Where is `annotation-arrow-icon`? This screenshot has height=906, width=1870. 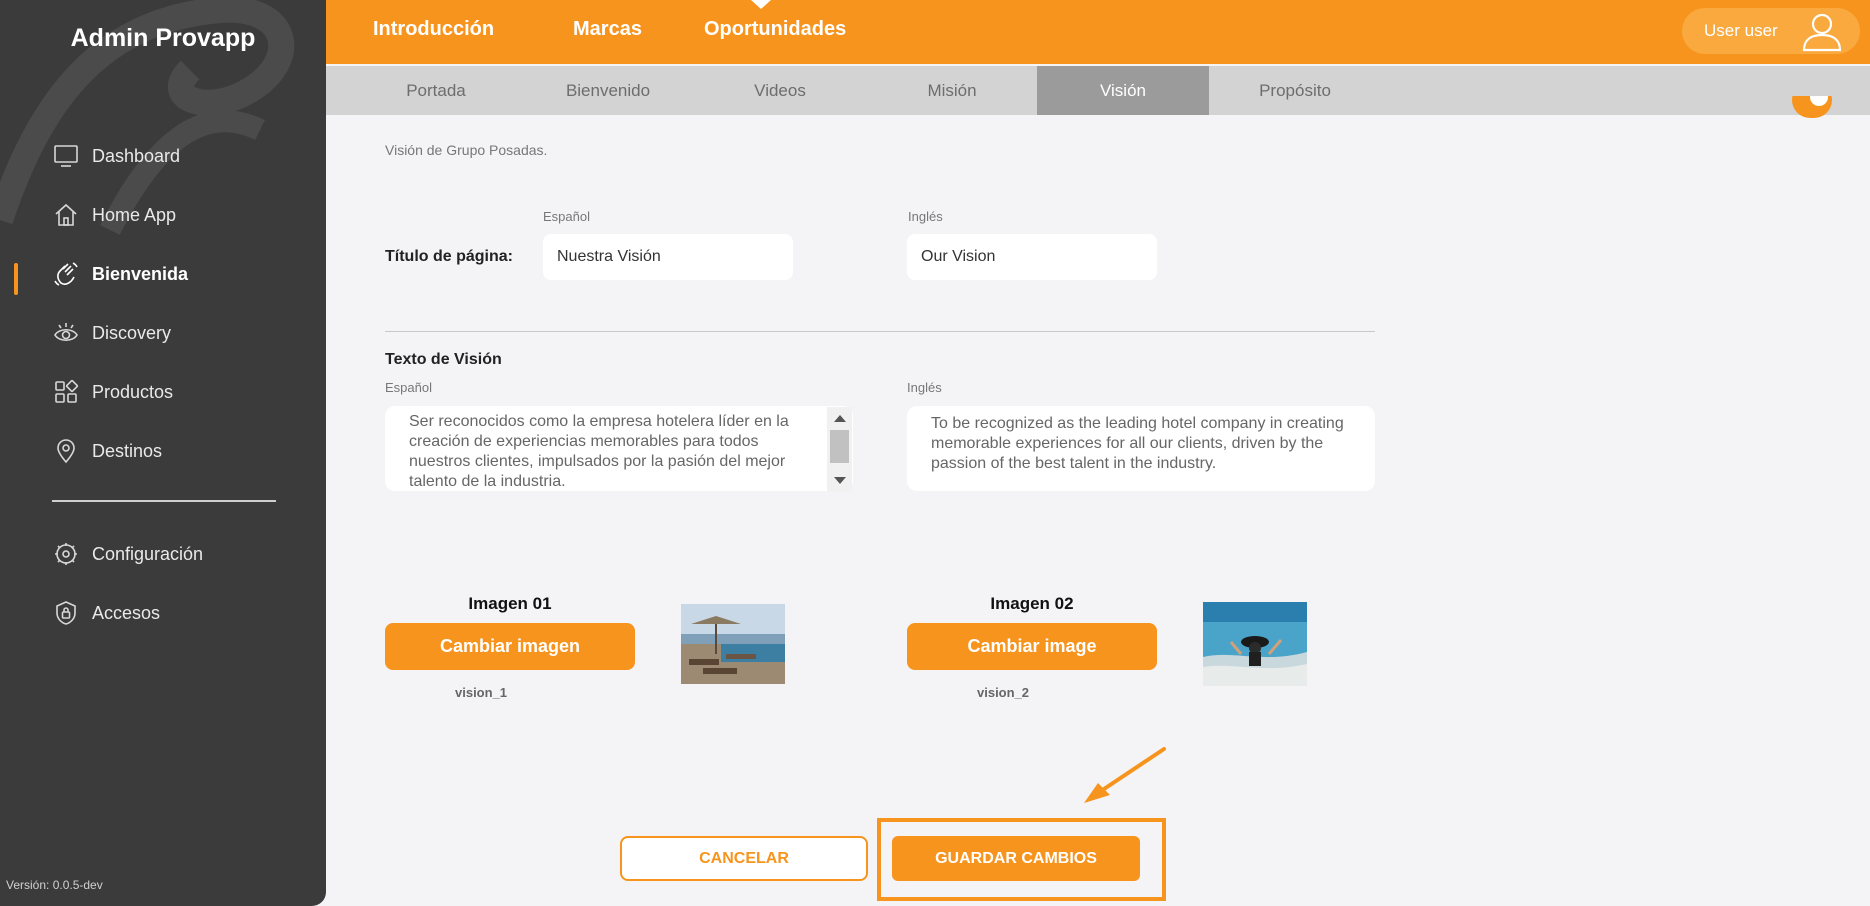 annotation-arrow-icon is located at coordinates (1125, 775).